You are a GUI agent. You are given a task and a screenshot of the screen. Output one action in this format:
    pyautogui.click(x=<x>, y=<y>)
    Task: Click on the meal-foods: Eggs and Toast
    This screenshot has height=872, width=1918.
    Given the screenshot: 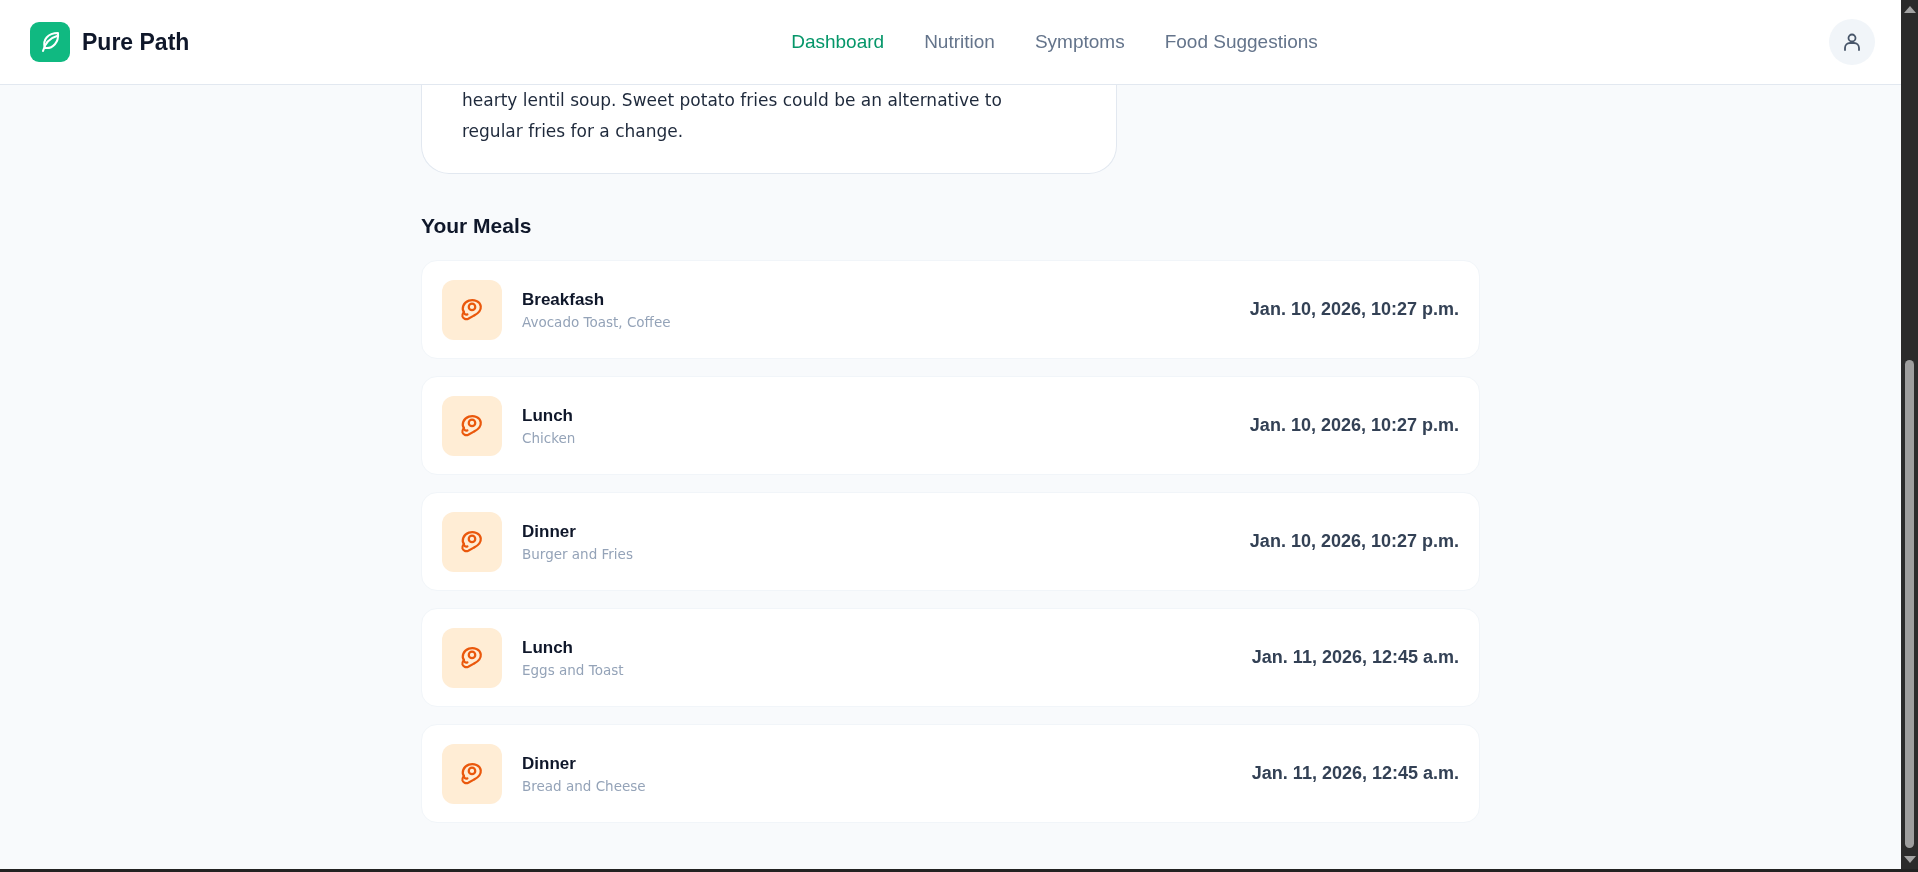 What is the action you would take?
    pyautogui.click(x=573, y=669)
    